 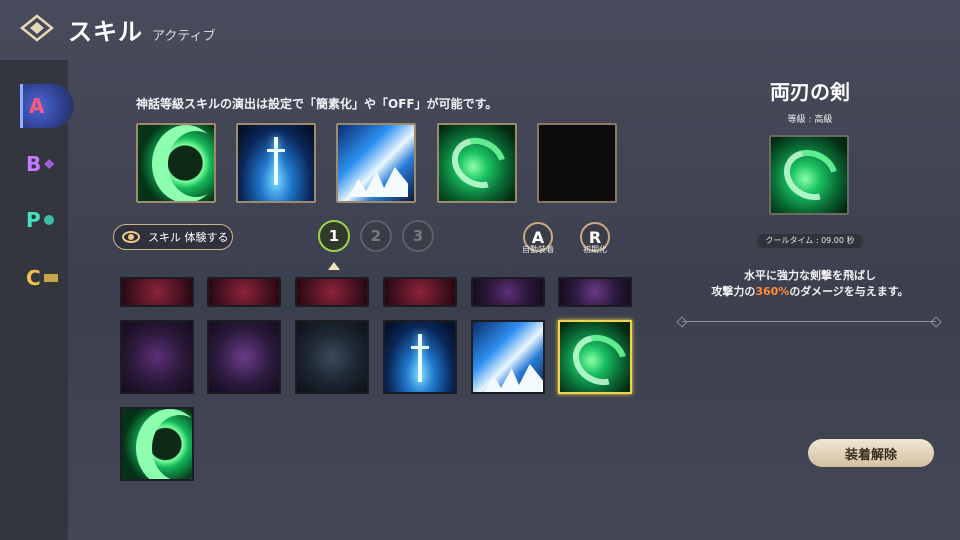 What do you see at coordinates (184, 36) in the screenshot?
I see `page-subtitle: アクティブ` at bounding box center [184, 36].